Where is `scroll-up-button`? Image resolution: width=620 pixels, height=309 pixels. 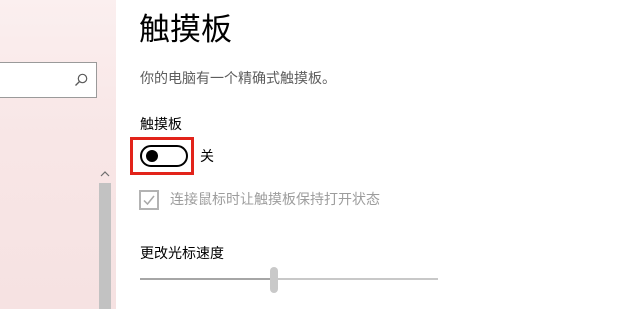
scroll-up-button is located at coordinates (105, 173).